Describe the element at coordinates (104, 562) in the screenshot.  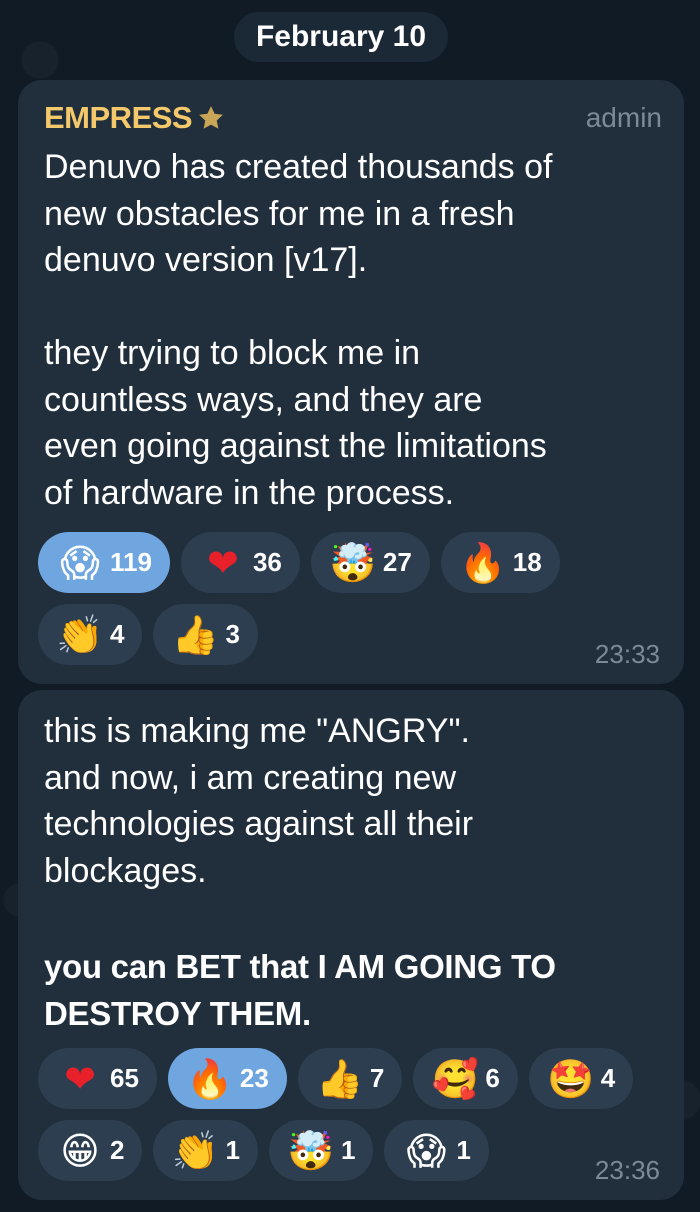
I see `reaction-button: 😱 119` at that location.